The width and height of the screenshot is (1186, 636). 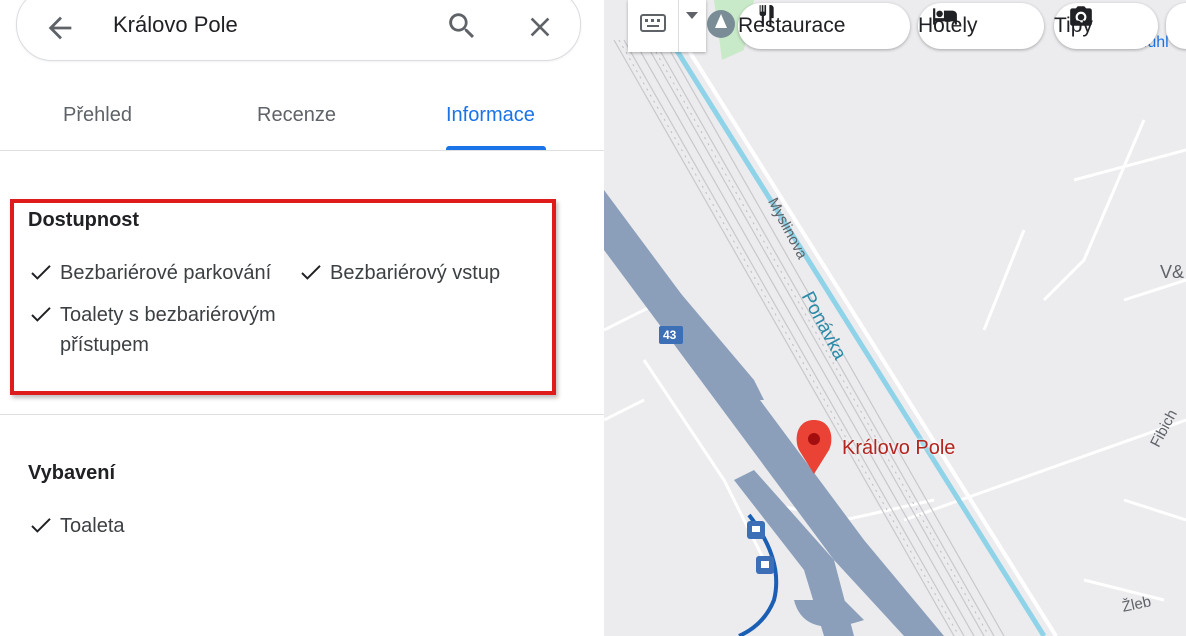 I want to click on keyboard-icon, so click(x=653, y=23).